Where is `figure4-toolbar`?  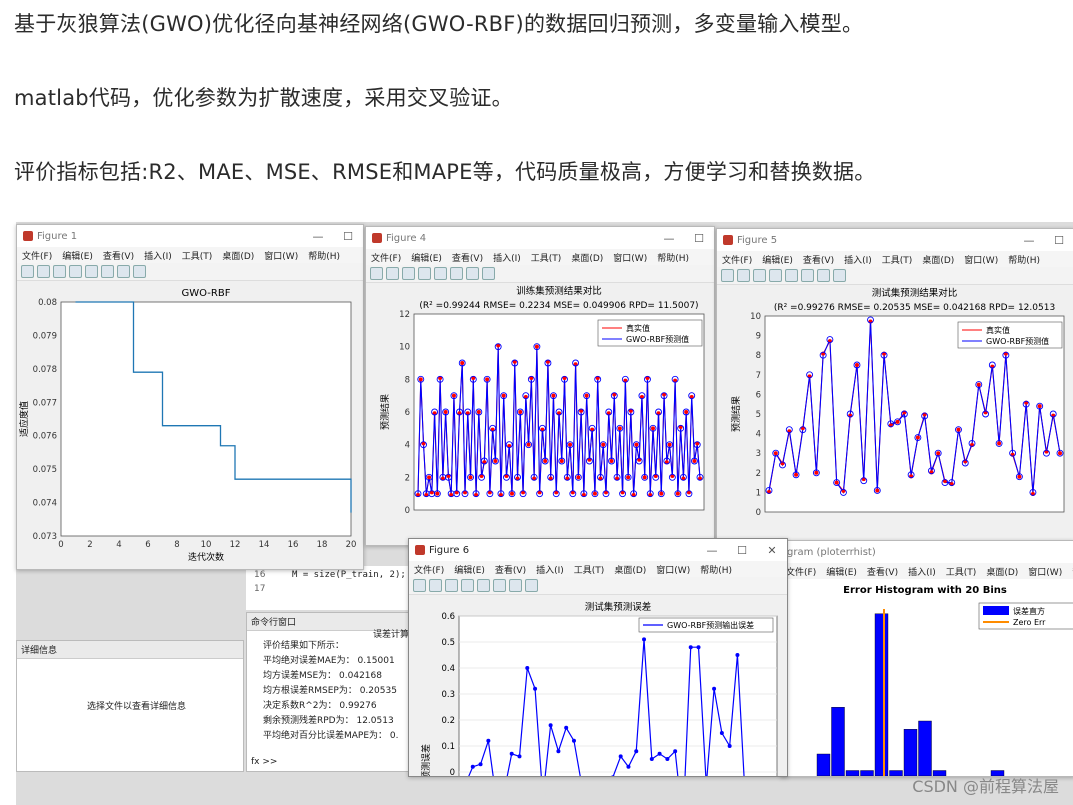 figure4-toolbar is located at coordinates (540, 274).